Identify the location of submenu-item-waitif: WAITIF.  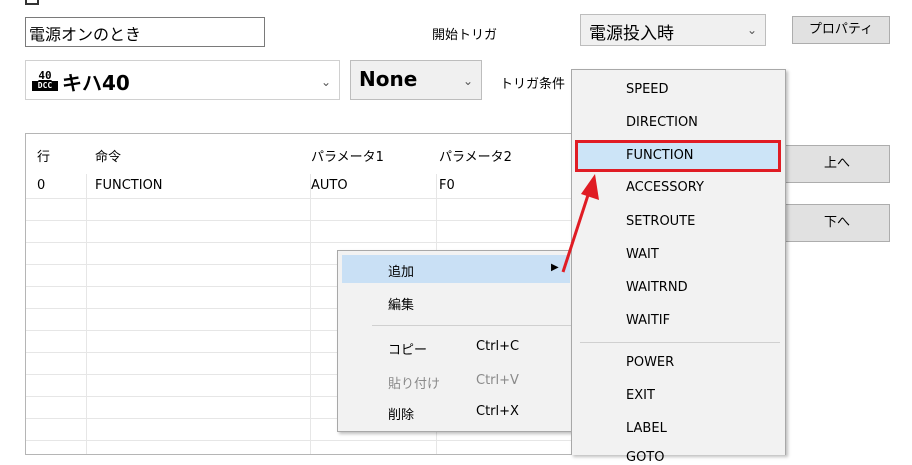
(648, 320).